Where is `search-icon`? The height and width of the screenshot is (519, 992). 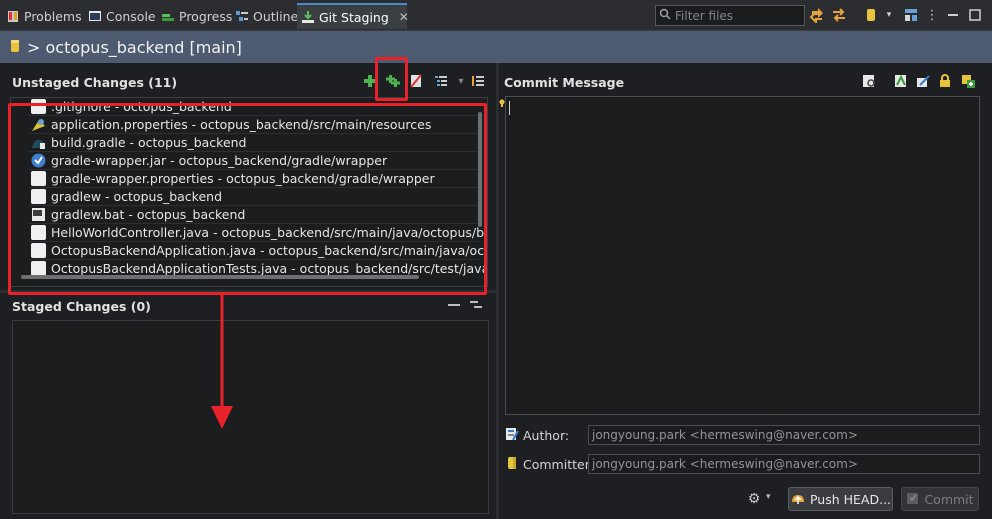
search-icon is located at coordinates (665, 15).